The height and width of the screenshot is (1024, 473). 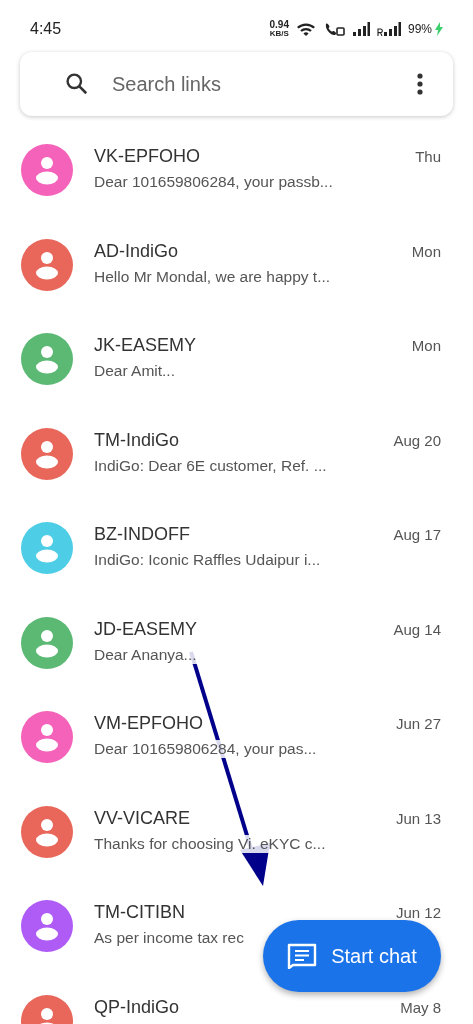 What do you see at coordinates (418, 817) in the screenshot?
I see `message-date: Jun 13` at bounding box center [418, 817].